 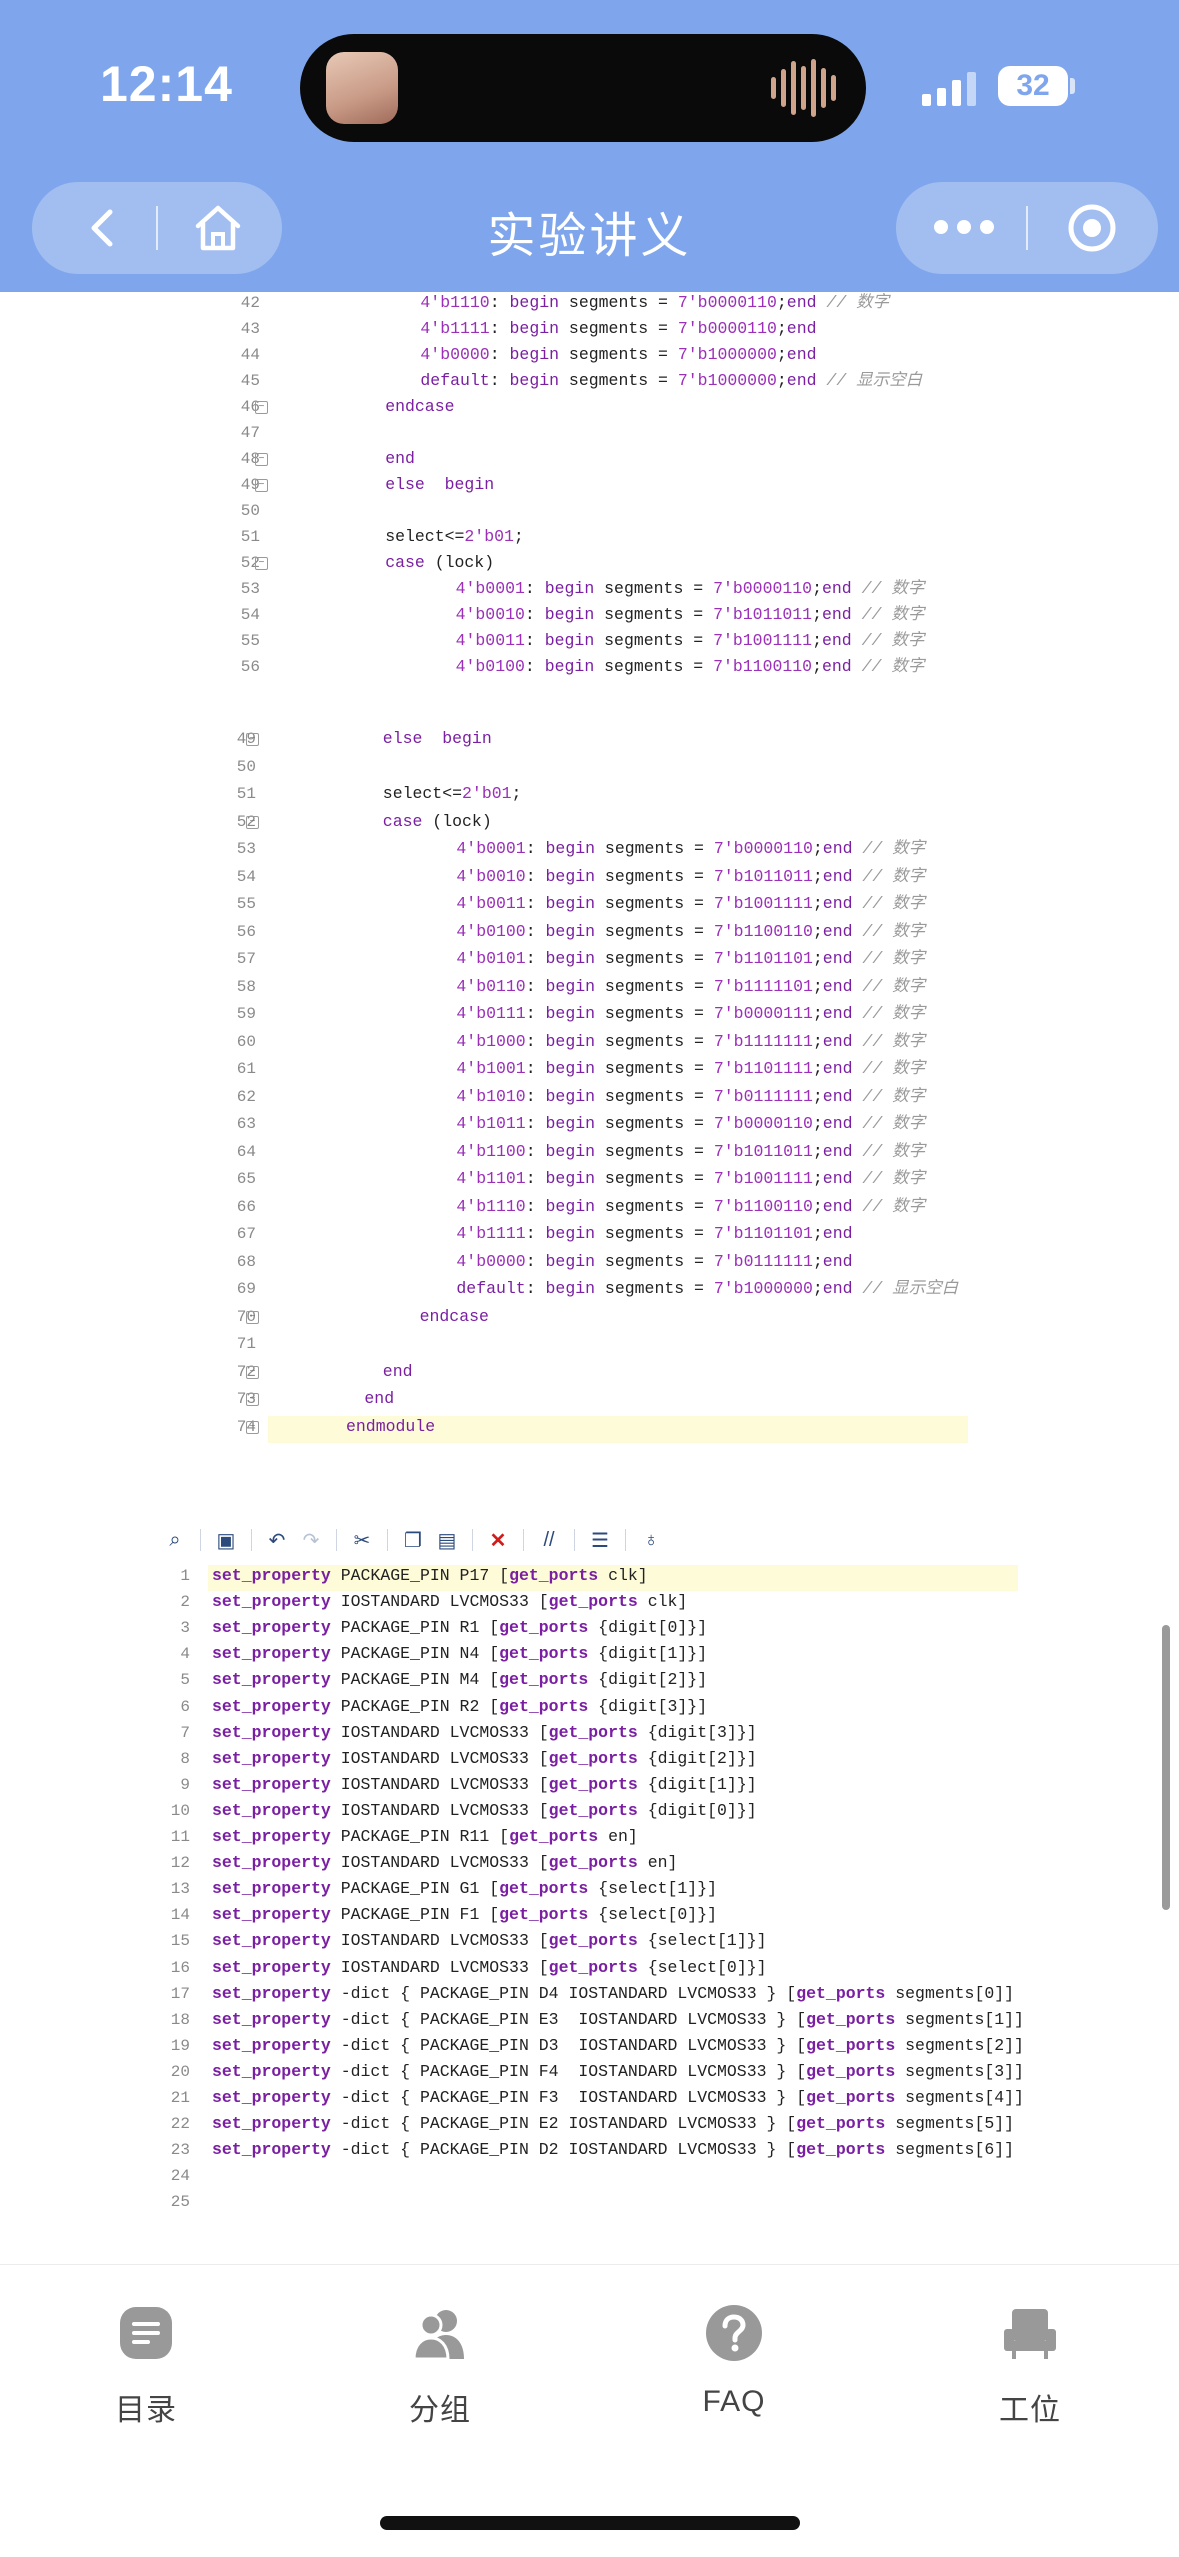 I want to click on tab-faq: FAQ, so click(x=734, y=2361).